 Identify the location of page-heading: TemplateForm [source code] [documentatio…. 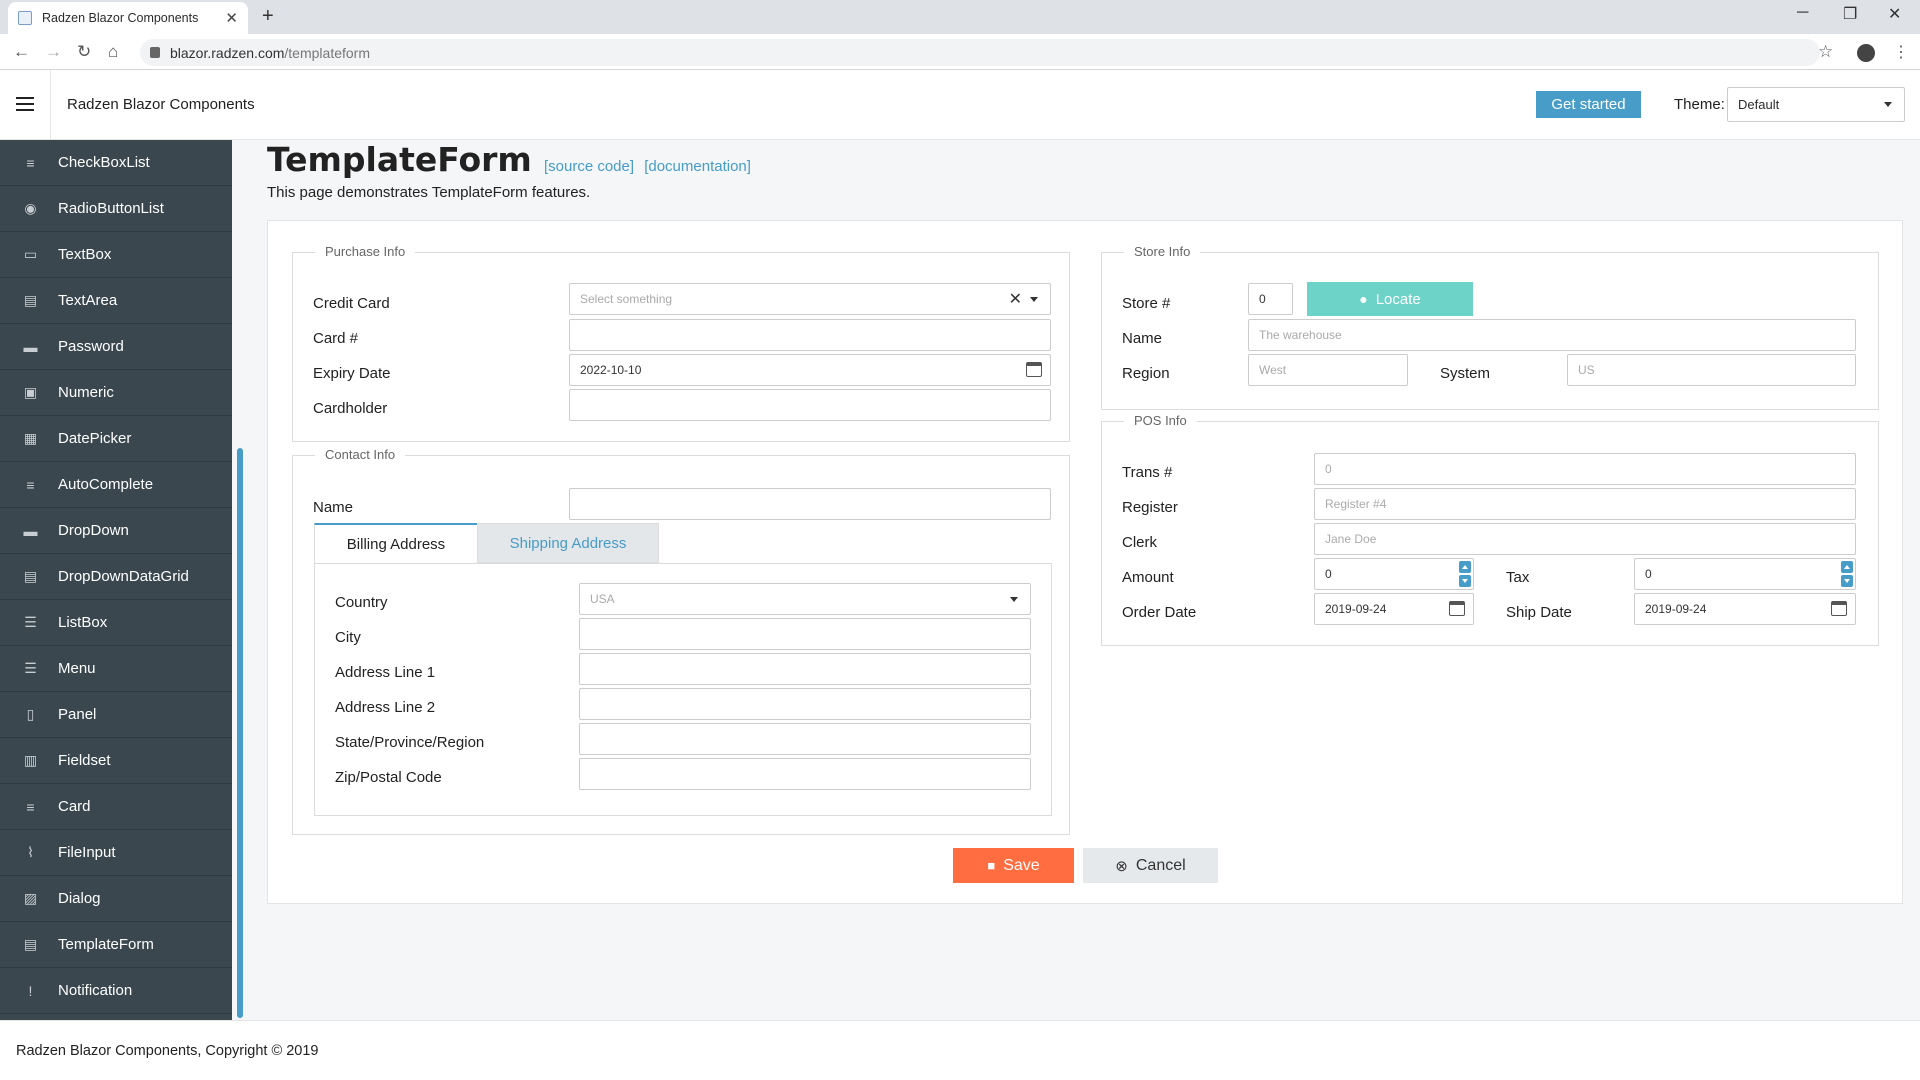
(509, 159).